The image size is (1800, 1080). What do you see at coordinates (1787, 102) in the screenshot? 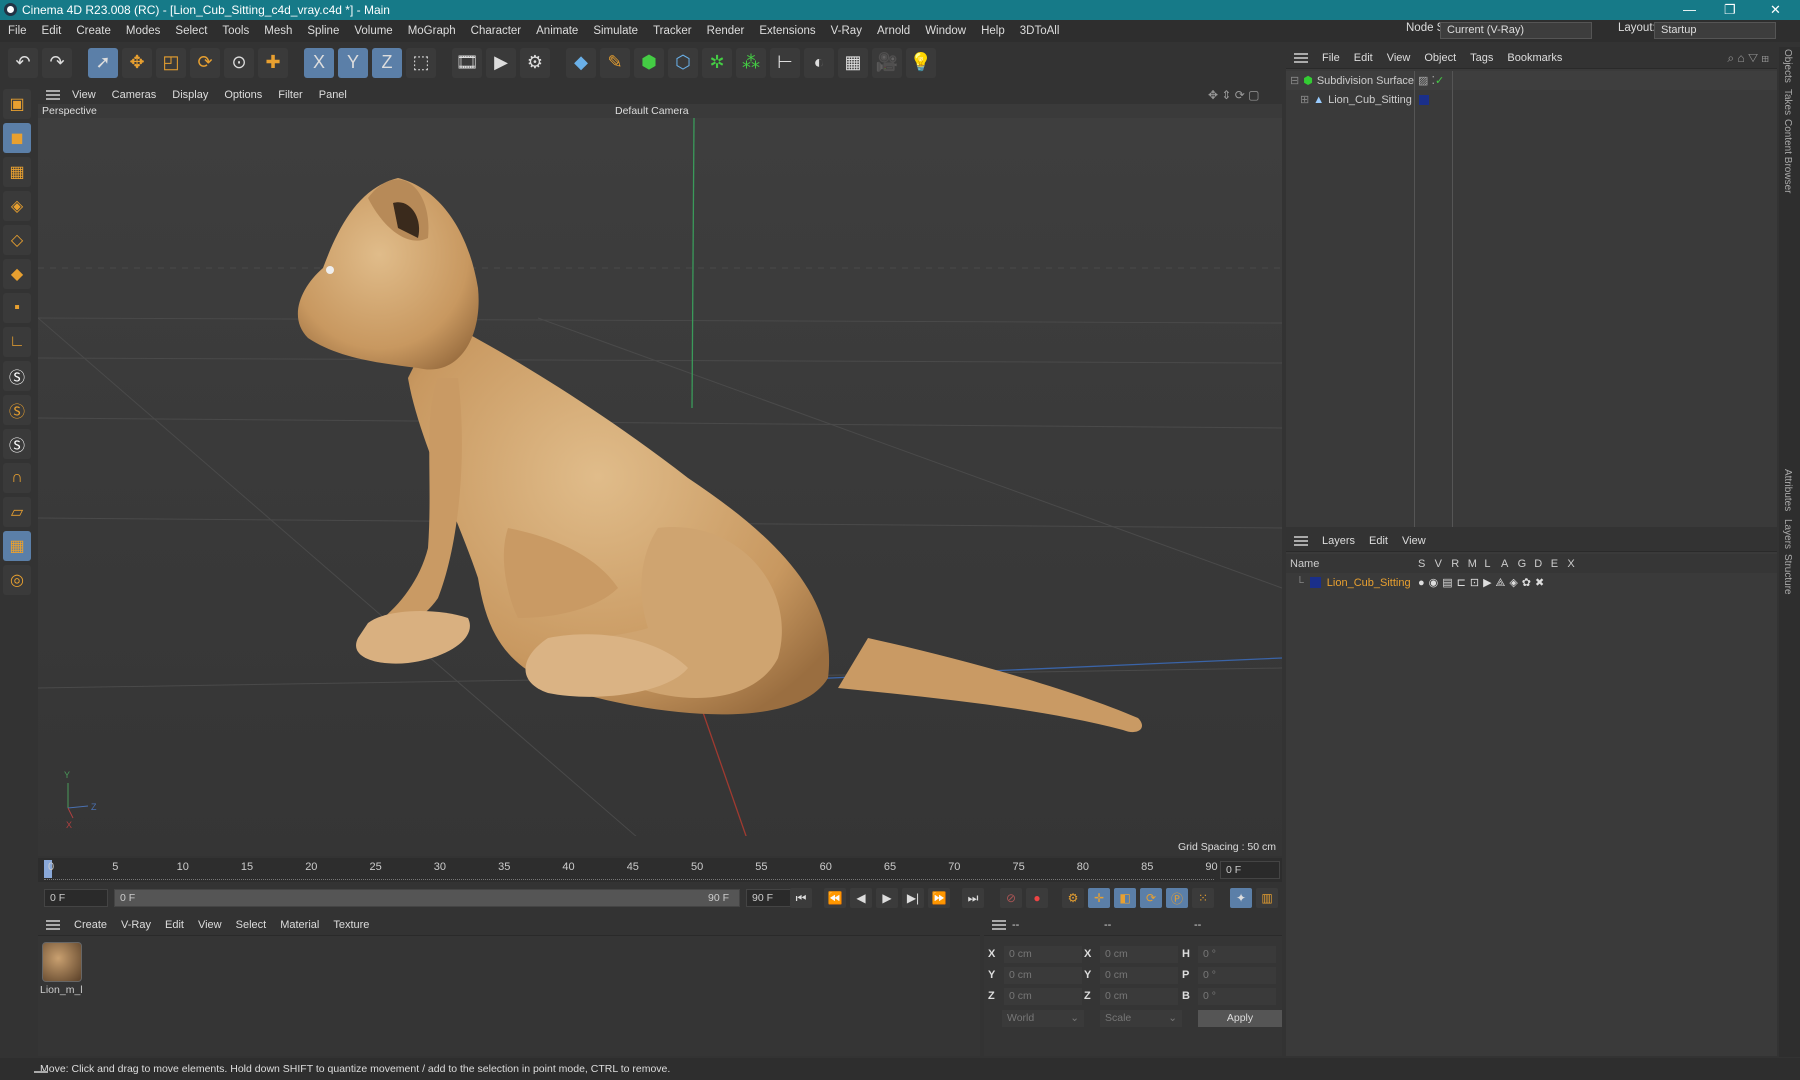
I see `right-tab-takes: Takes` at bounding box center [1787, 102].